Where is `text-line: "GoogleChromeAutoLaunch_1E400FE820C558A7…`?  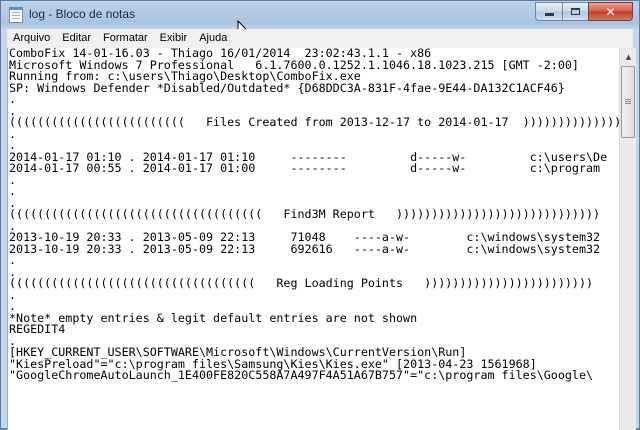 text-line: "GoogleChromeAutoLaunch_1E400FE820C558A7… is located at coordinates (301, 375).